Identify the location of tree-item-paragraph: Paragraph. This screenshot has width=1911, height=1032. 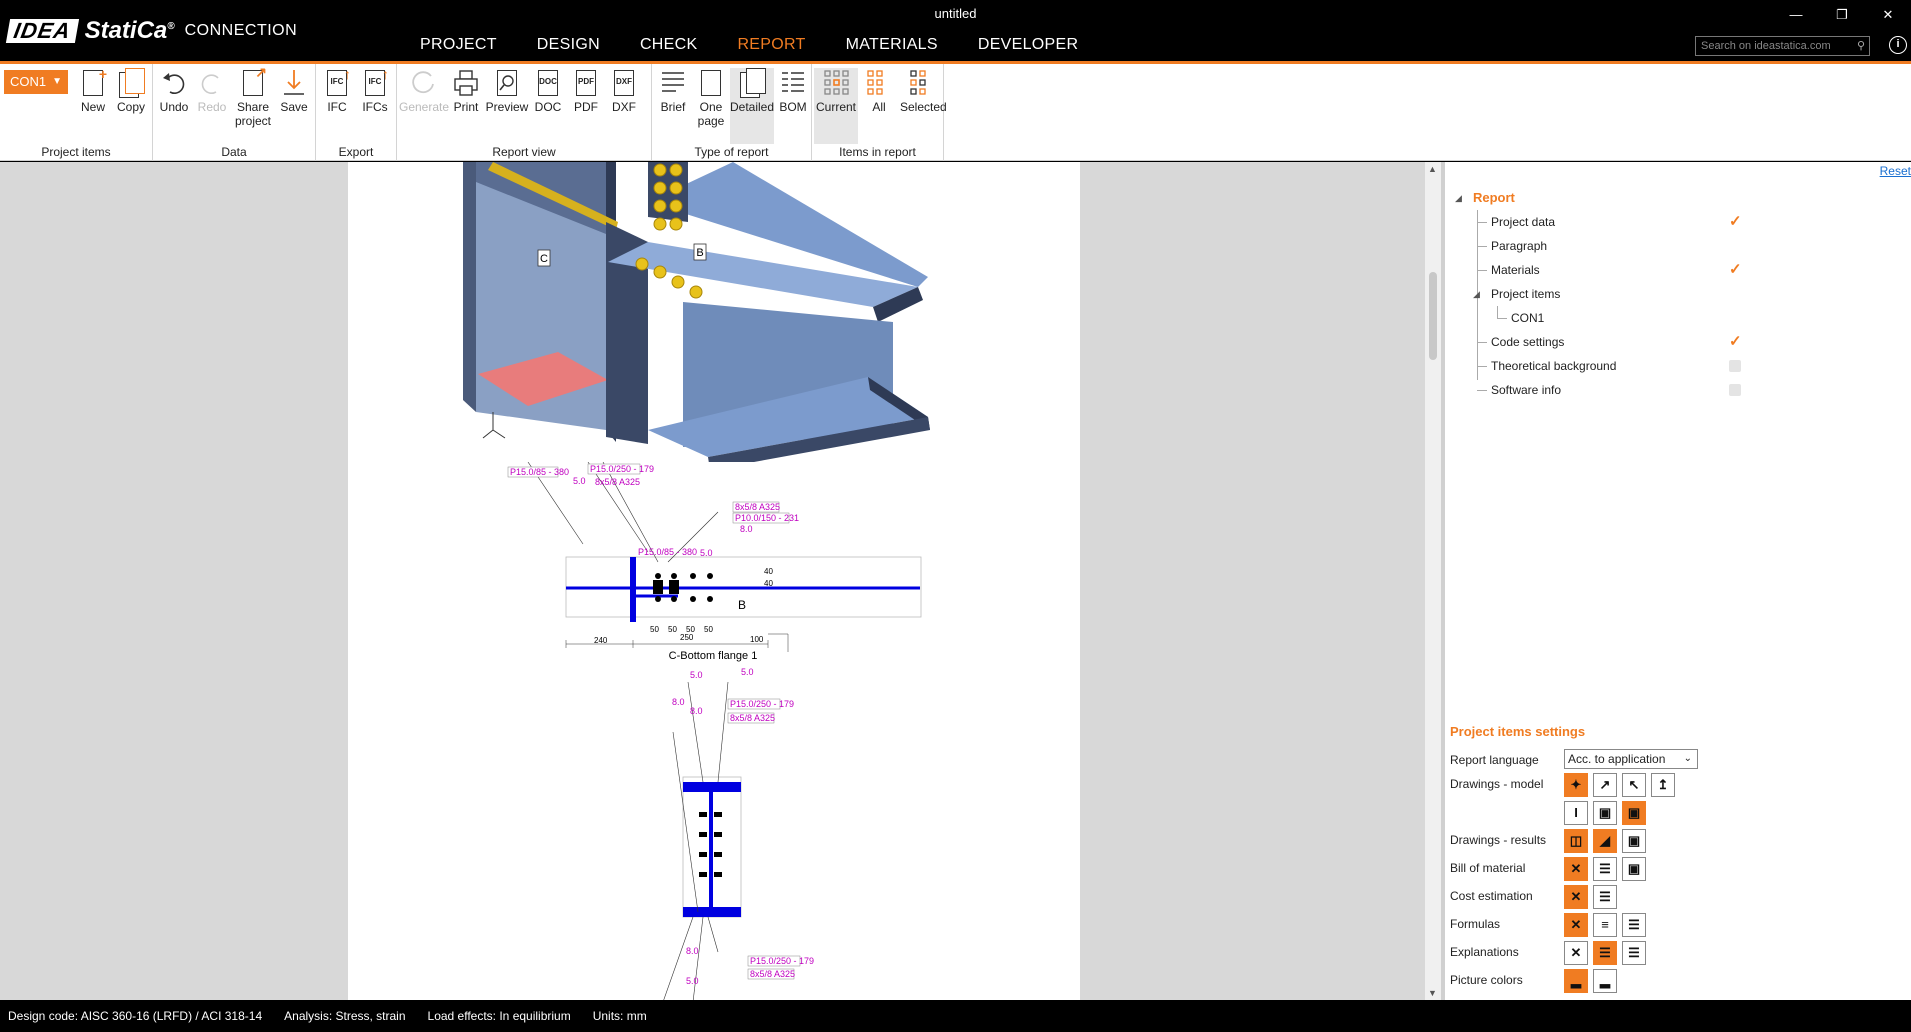
(1683, 246).